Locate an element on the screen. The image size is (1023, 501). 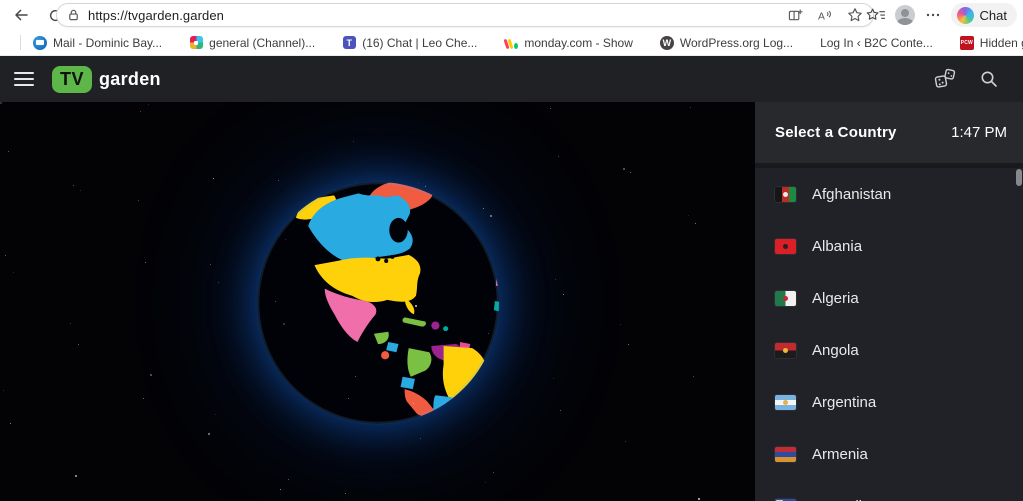
country-list-item: Algeria is located at coordinates (889, 298).